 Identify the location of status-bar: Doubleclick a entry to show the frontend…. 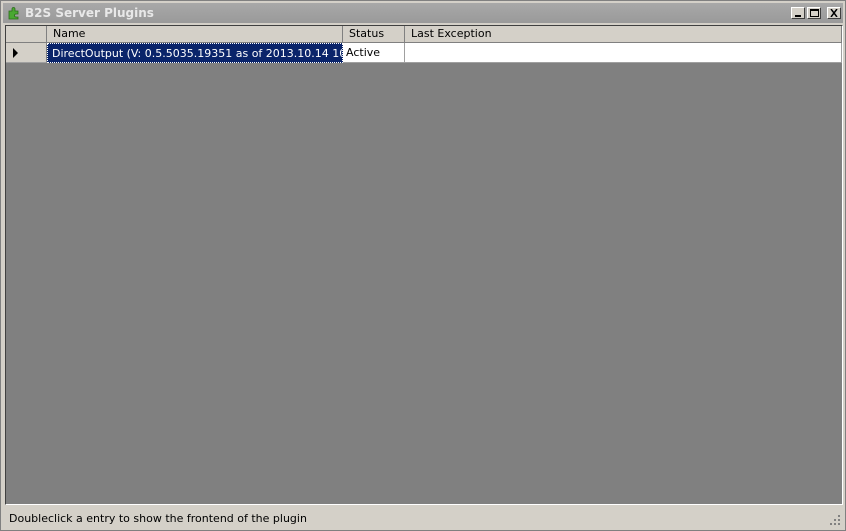
(423, 518).